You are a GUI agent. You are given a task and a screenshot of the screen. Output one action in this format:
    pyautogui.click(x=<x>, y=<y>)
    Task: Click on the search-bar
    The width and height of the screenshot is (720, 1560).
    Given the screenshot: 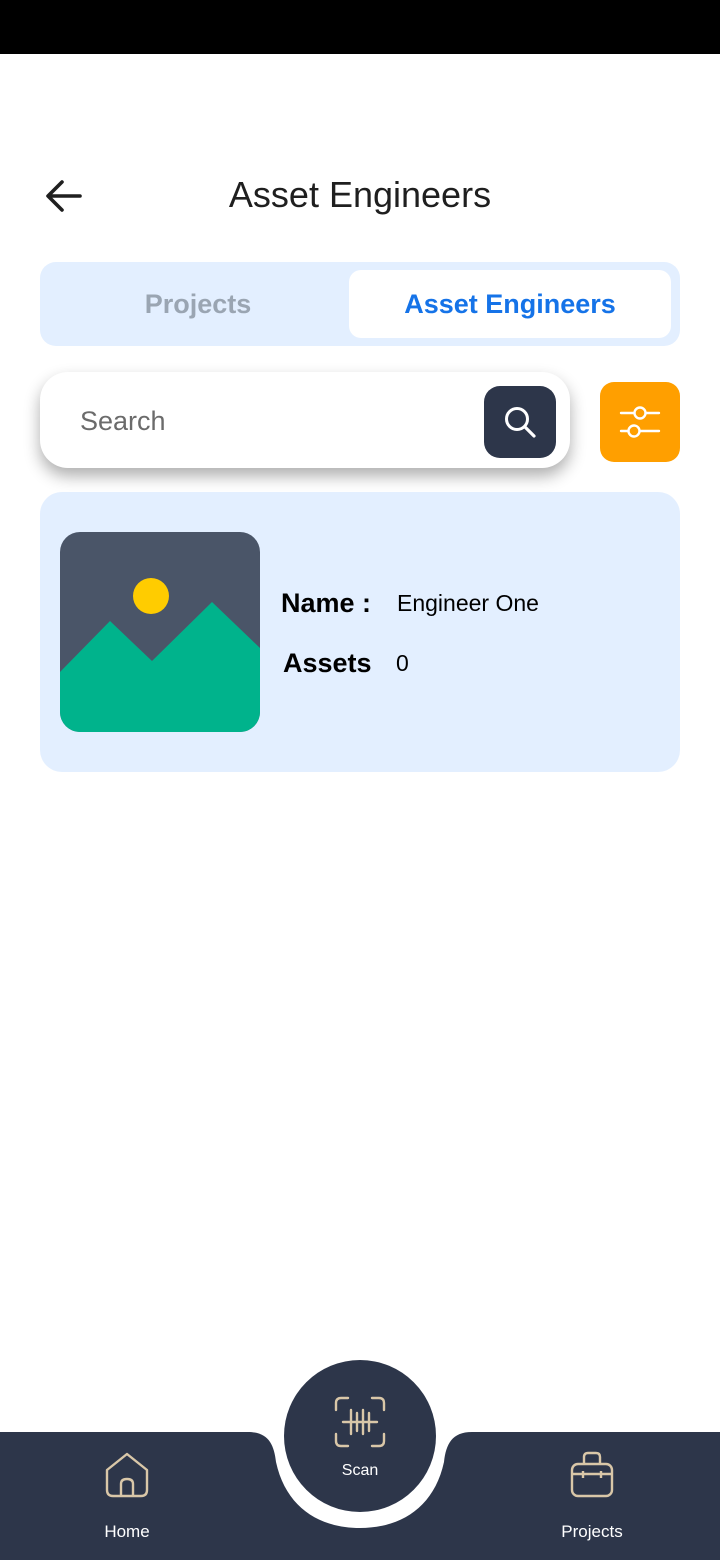 What is the action you would take?
    pyautogui.click(x=305, y=420)
    